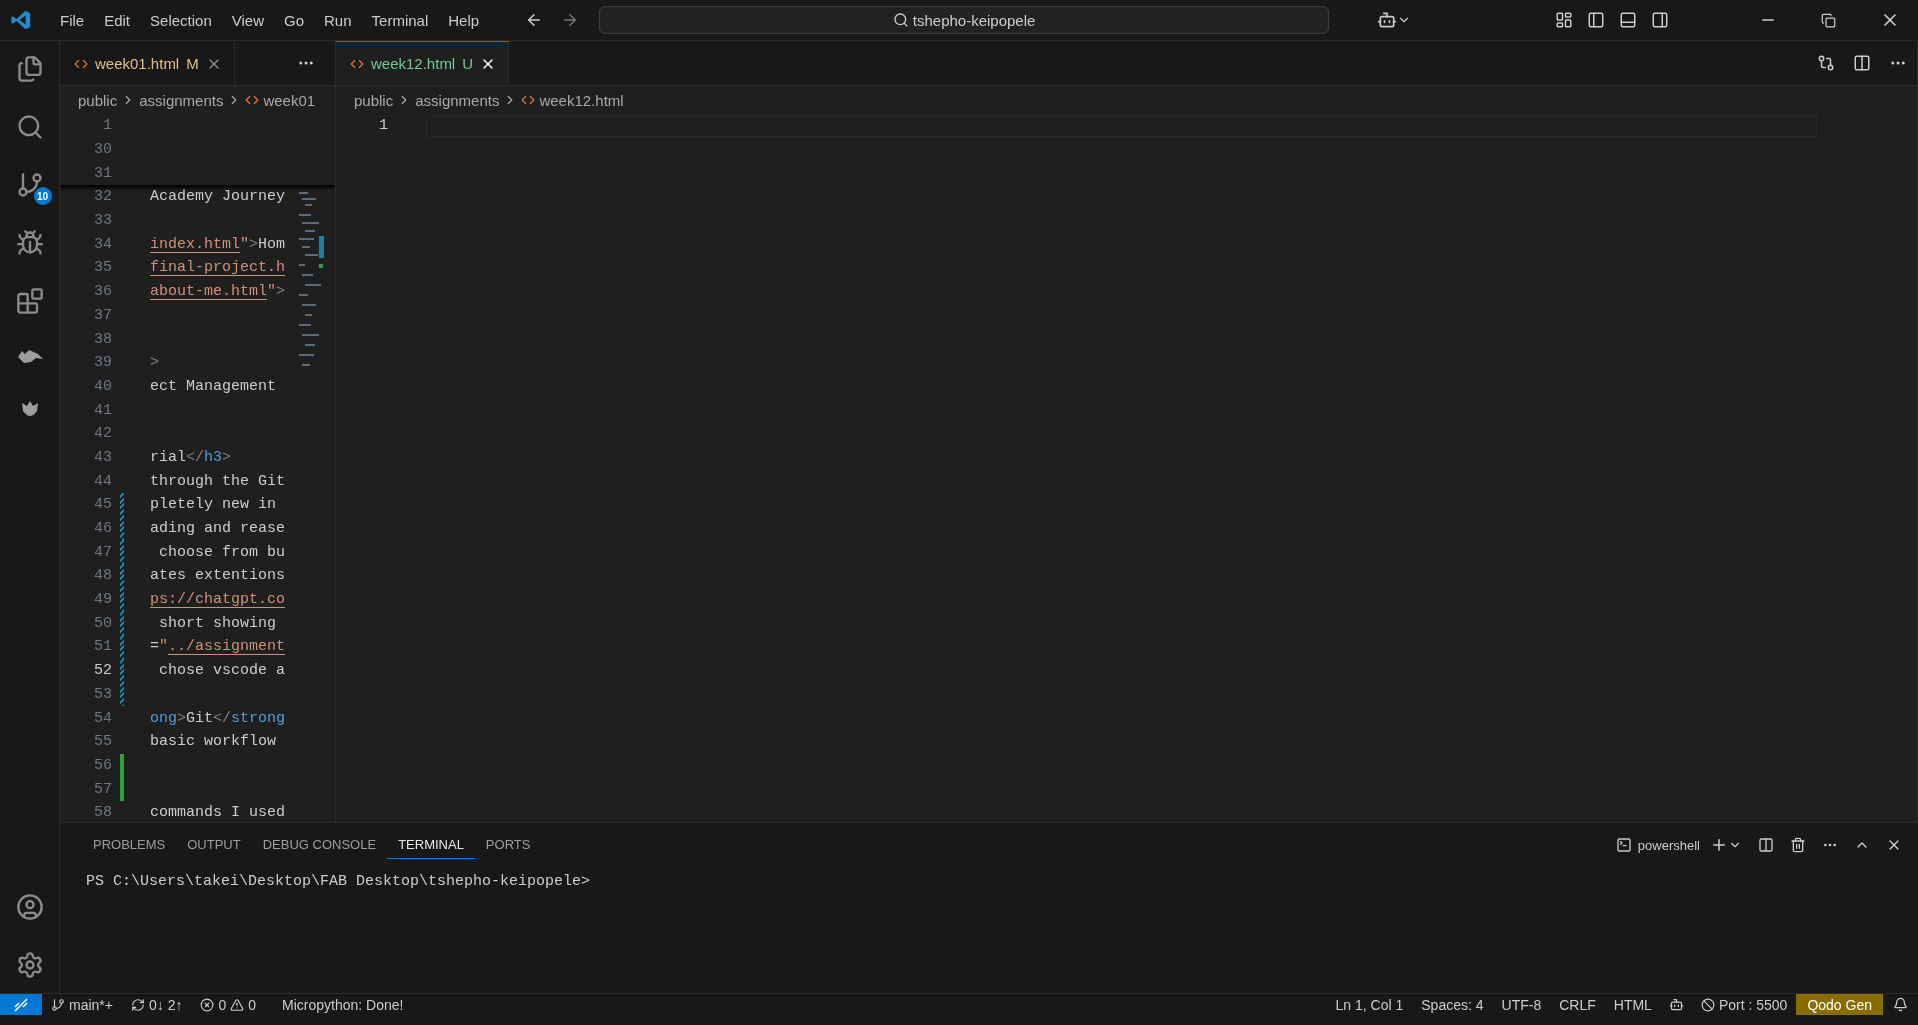 The image size is (1918, 1025). What do you see at coordinates (218, 647) in the screenshot?
I see `code-line: ="../assignment` at bounding box center [218, 647].